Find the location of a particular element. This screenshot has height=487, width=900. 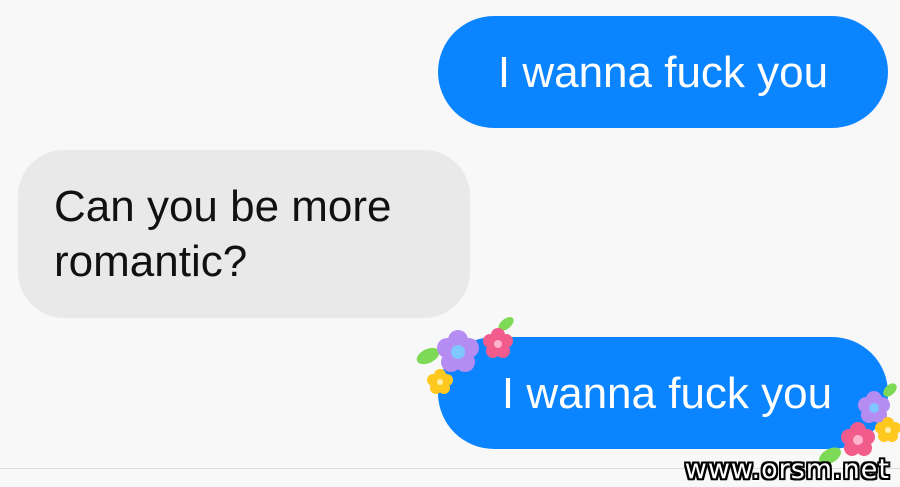

outgoing-message-bubble-decorated: I wanna fuck you is located at coordinates (663, 393).